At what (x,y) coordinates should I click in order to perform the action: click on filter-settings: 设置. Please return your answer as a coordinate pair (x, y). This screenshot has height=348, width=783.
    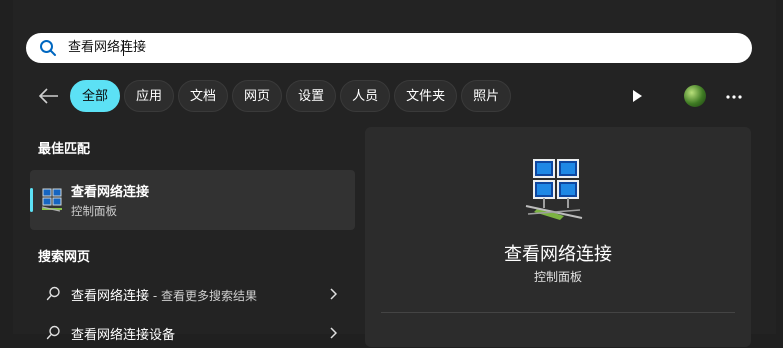
    Looking at the image, I should click on (311, 96).